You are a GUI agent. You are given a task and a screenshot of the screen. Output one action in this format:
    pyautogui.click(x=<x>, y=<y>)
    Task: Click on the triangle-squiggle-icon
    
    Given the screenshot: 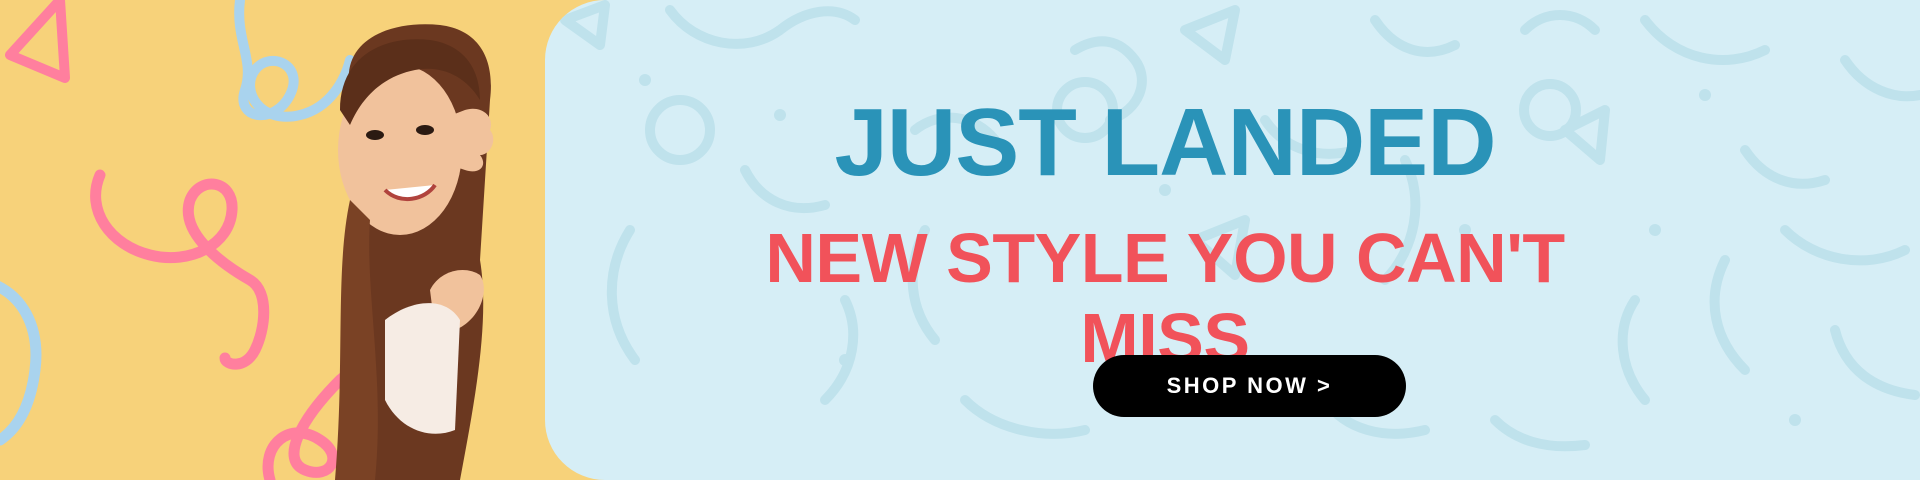 What is the action you would take?
    pyautogui.click(x=37, y=41)
    